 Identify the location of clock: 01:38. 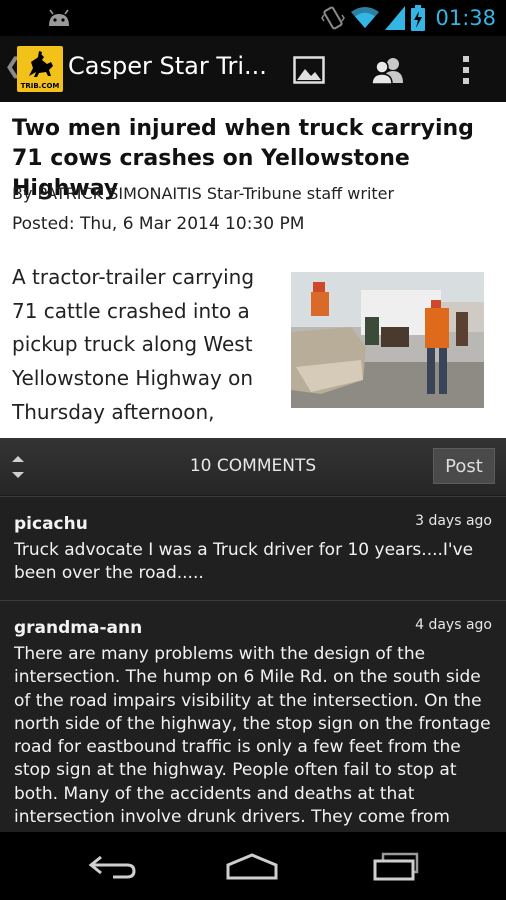
(465, 18).